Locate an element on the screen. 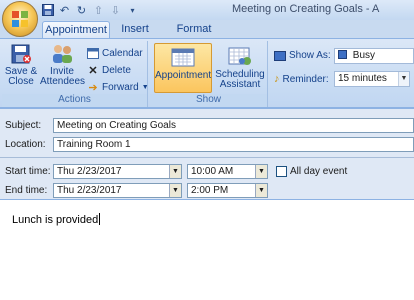 The image size is (414, 300). delete-label: Delete is located at coordinates (116, 70).